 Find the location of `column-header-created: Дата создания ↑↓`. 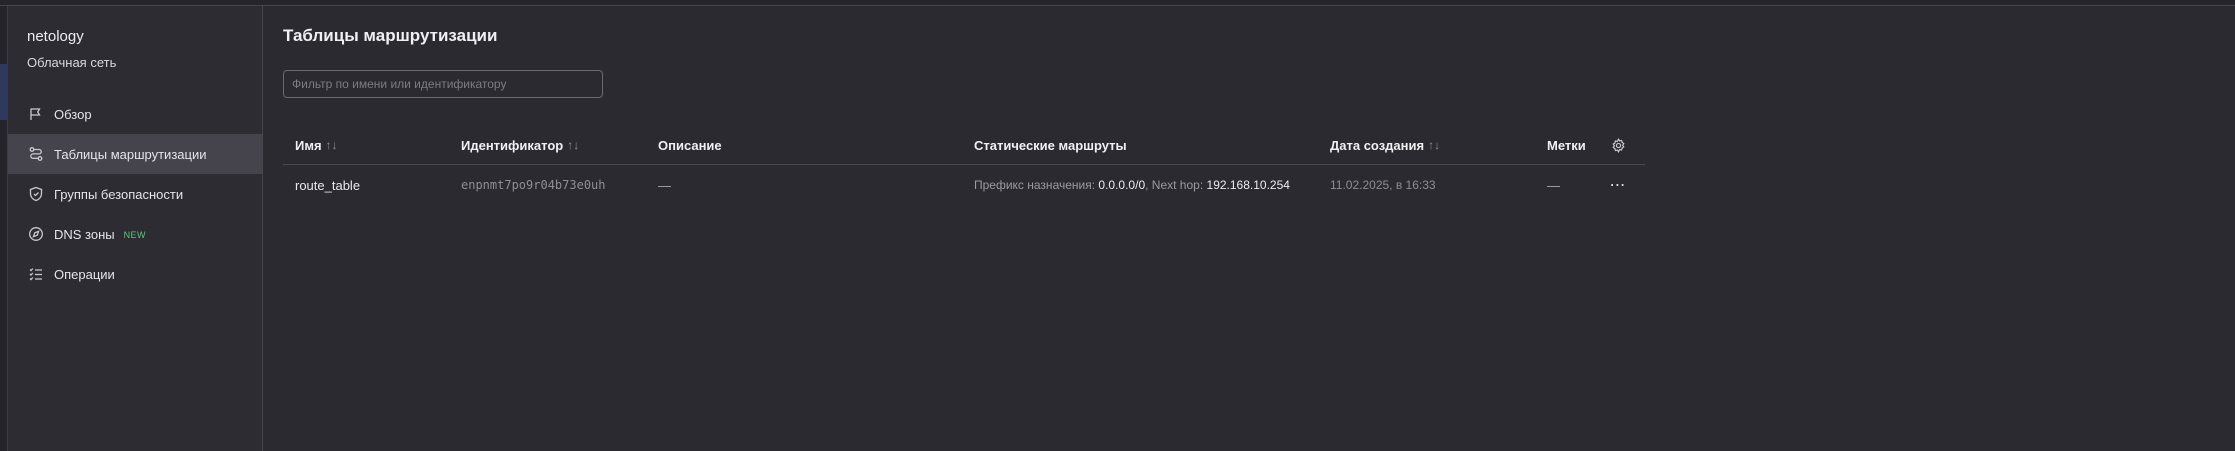

column-header-created: Дата создания ↑↓ is located at coordinates (1385, 145).